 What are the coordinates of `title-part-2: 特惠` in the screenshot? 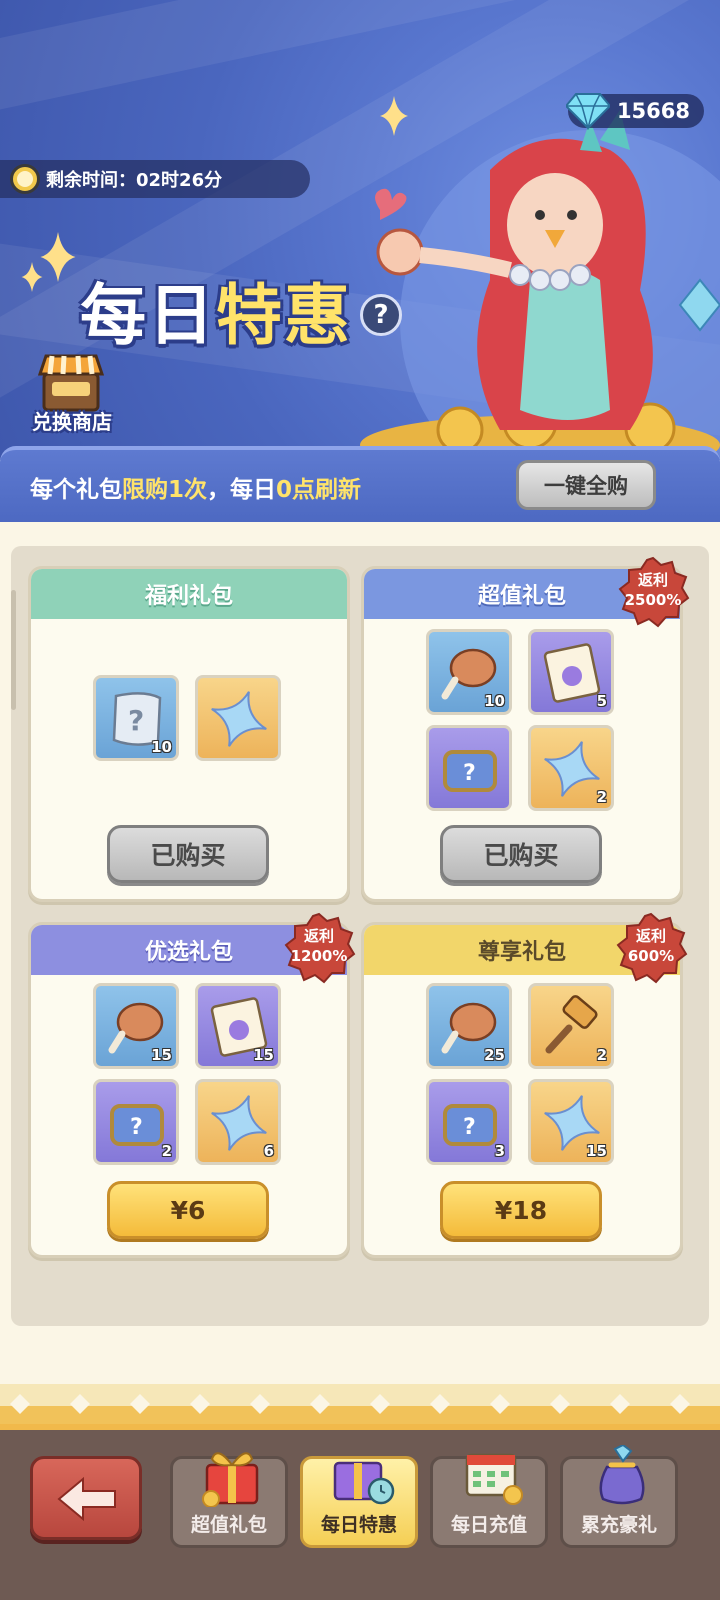 It's located at (284, 315).